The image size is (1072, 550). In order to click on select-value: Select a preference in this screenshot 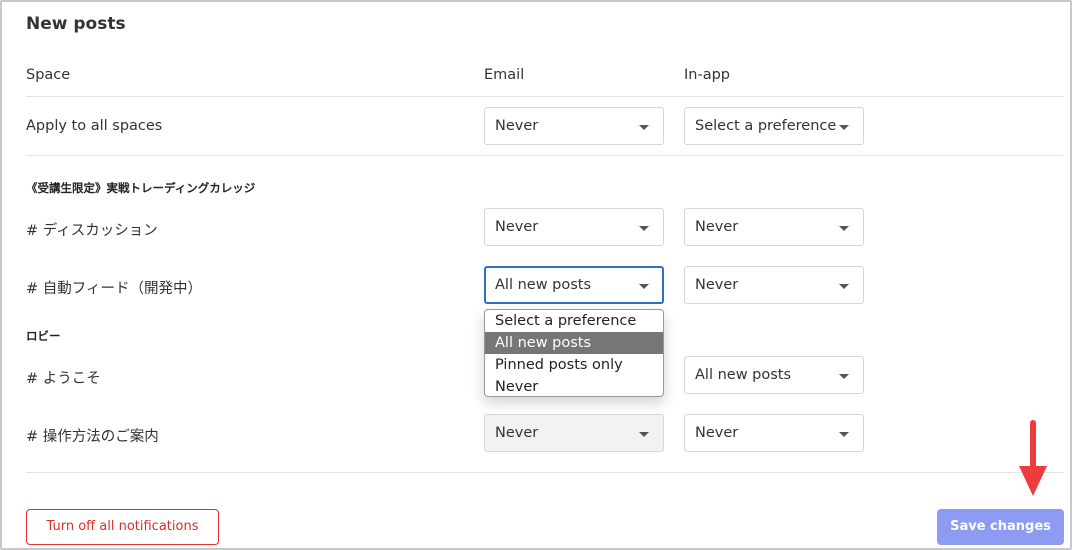, I will do `click(766, 126)`.